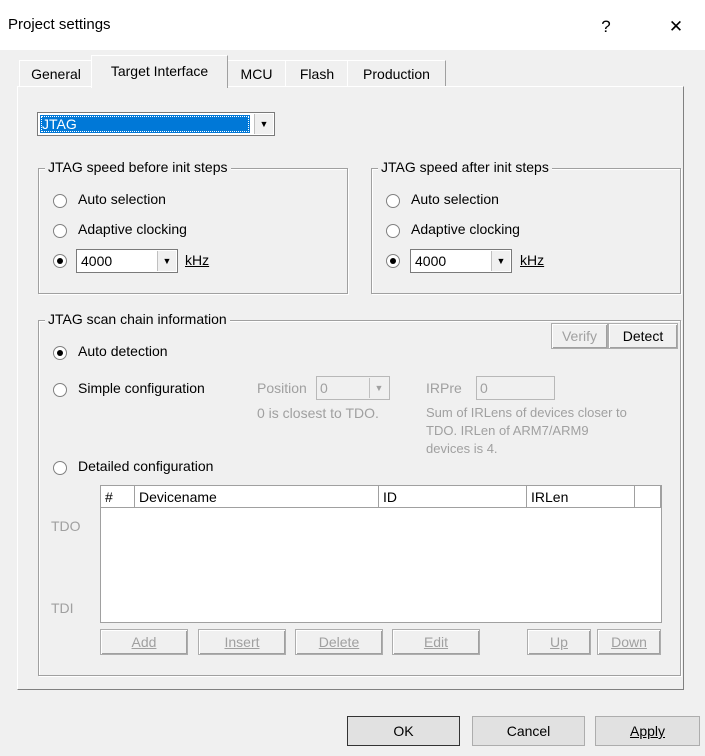 The image size is (705, 756). What do you see at coordinates (676, 27) in the screenshot?
I see `close-button: ✕` at bounding box center [676, 27].